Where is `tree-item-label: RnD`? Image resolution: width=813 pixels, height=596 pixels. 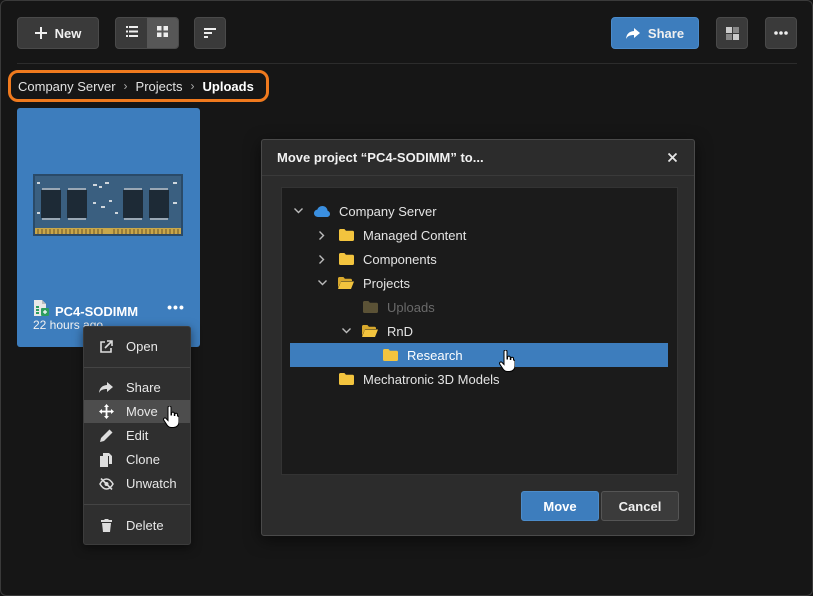
tree-item-label: RnD is located at coordinates (400, 331).